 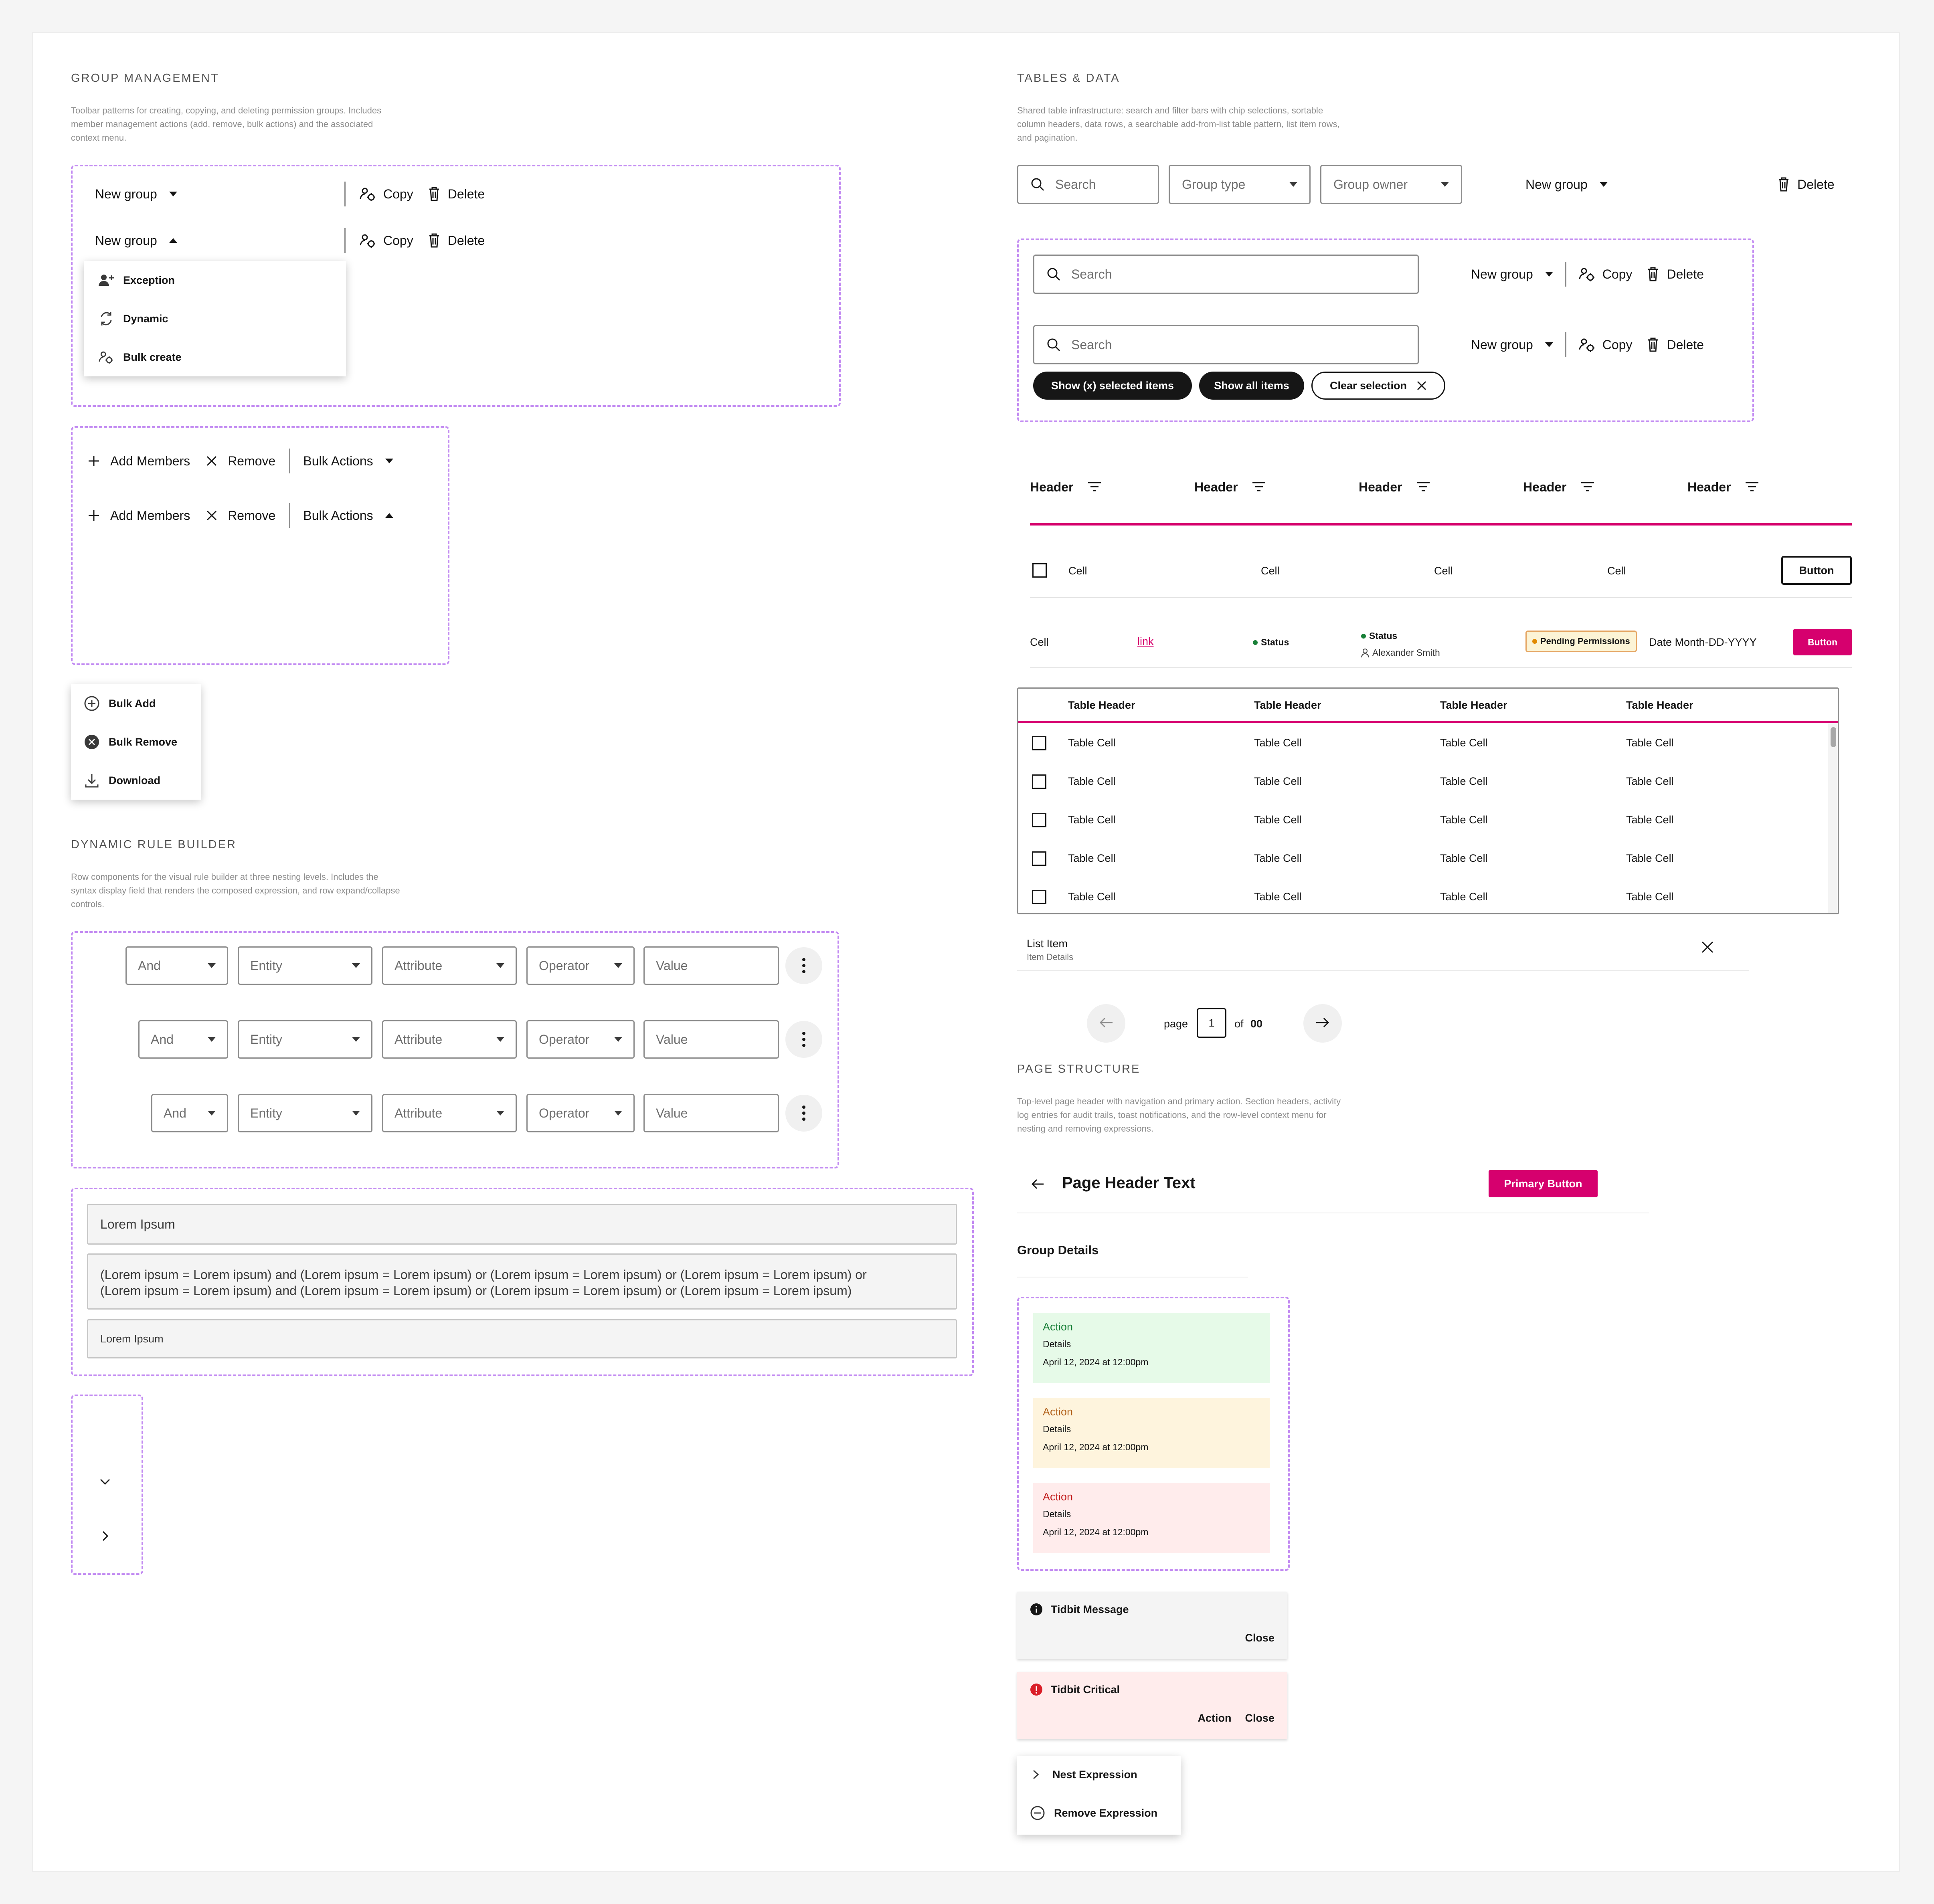 What do you see at coordinates (1707, 948) in the screenshot?
I see `list-item-close-icon` at bounding box center [1707, 948].